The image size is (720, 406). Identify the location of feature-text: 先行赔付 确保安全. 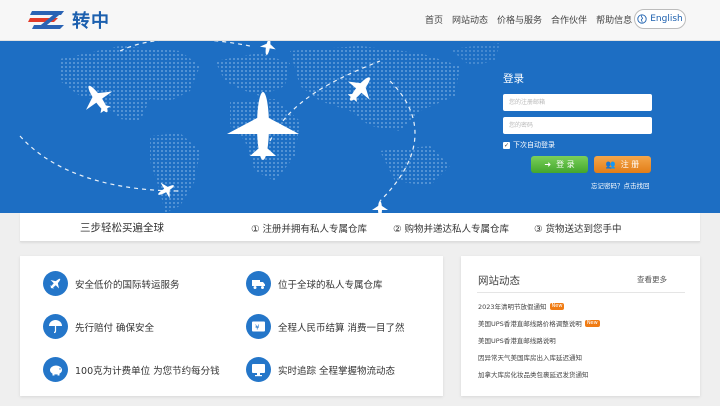
(115, 328).